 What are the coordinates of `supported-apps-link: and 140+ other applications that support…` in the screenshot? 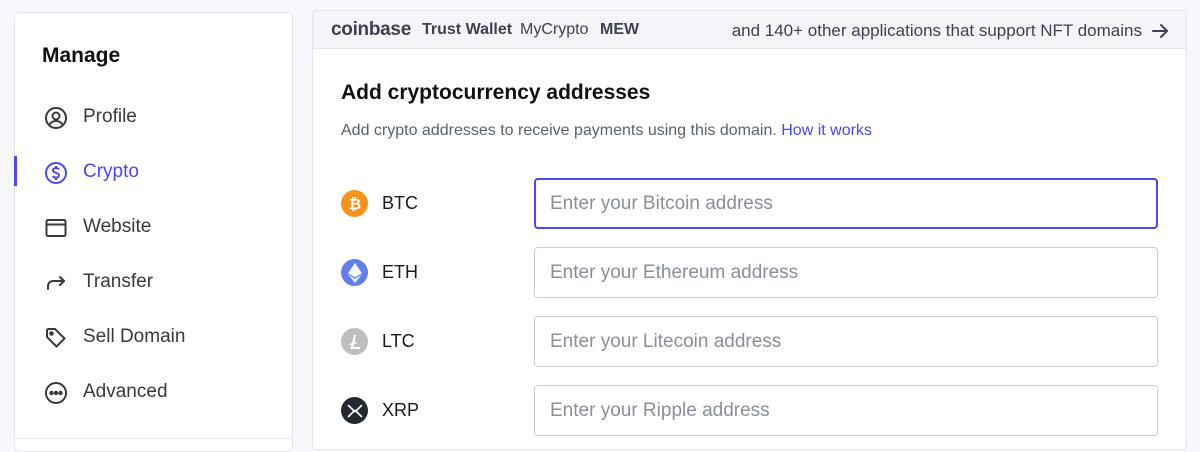 It's located at (937, 31).